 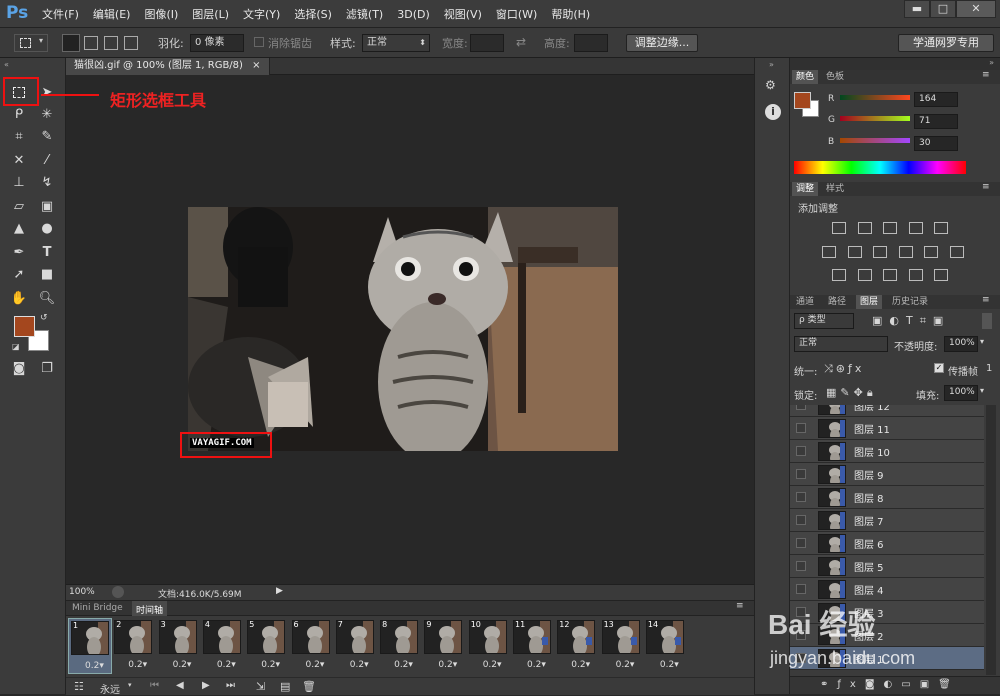 I want to click on magic-wand-icon: ✳, so click(x=47, y=114).